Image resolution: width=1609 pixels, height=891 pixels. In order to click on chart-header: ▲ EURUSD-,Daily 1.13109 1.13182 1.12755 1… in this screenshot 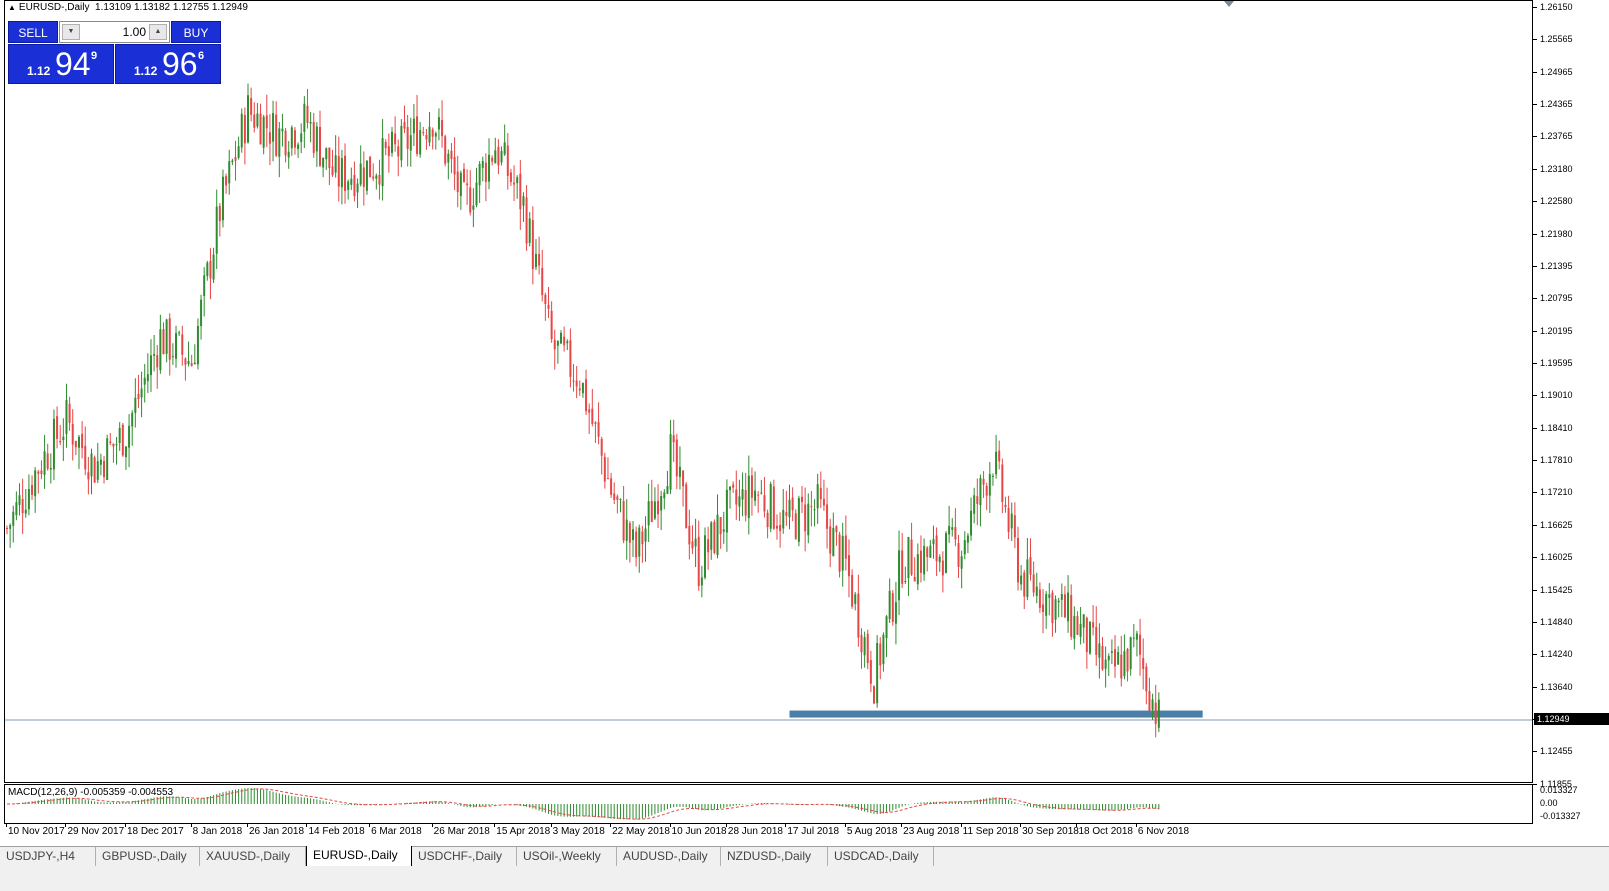, I will do `click(128, 7)`.